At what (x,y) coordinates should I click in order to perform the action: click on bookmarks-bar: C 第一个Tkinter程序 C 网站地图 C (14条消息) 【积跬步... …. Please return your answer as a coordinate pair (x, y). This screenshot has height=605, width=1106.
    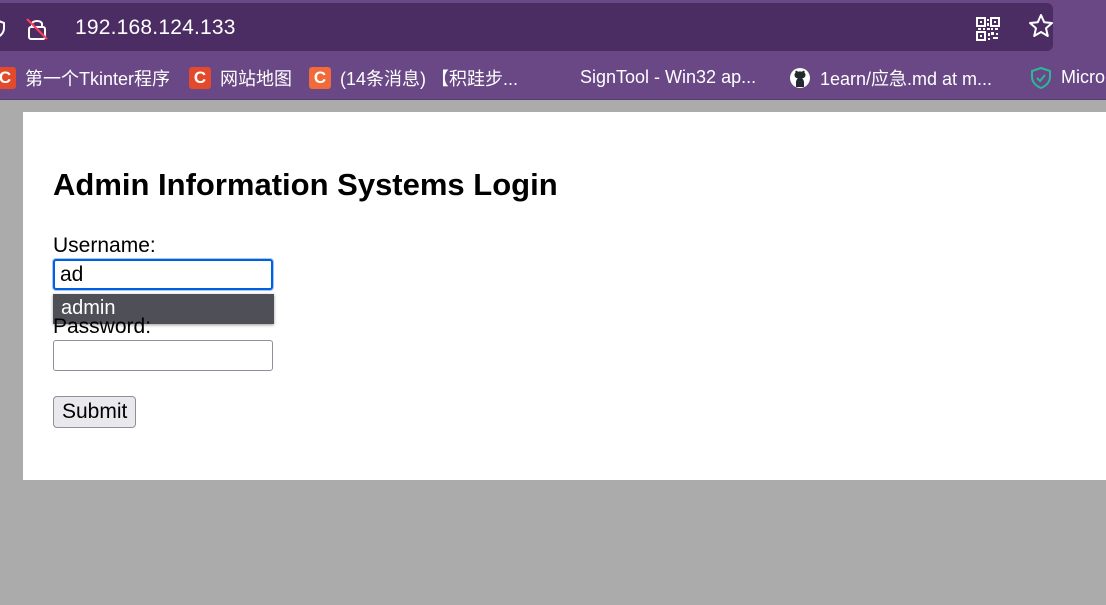
    Looking at the image, I should click on (553, 78).